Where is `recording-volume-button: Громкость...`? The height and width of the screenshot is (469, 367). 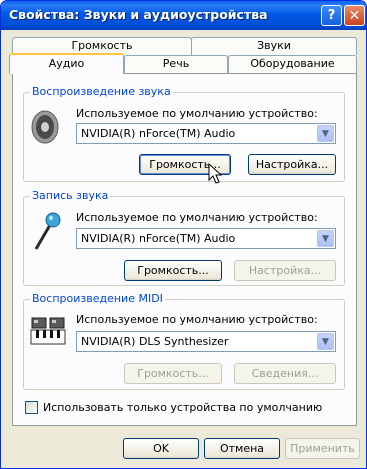
recording-volume-button: Громкость... is located at coordinates (173, 270).